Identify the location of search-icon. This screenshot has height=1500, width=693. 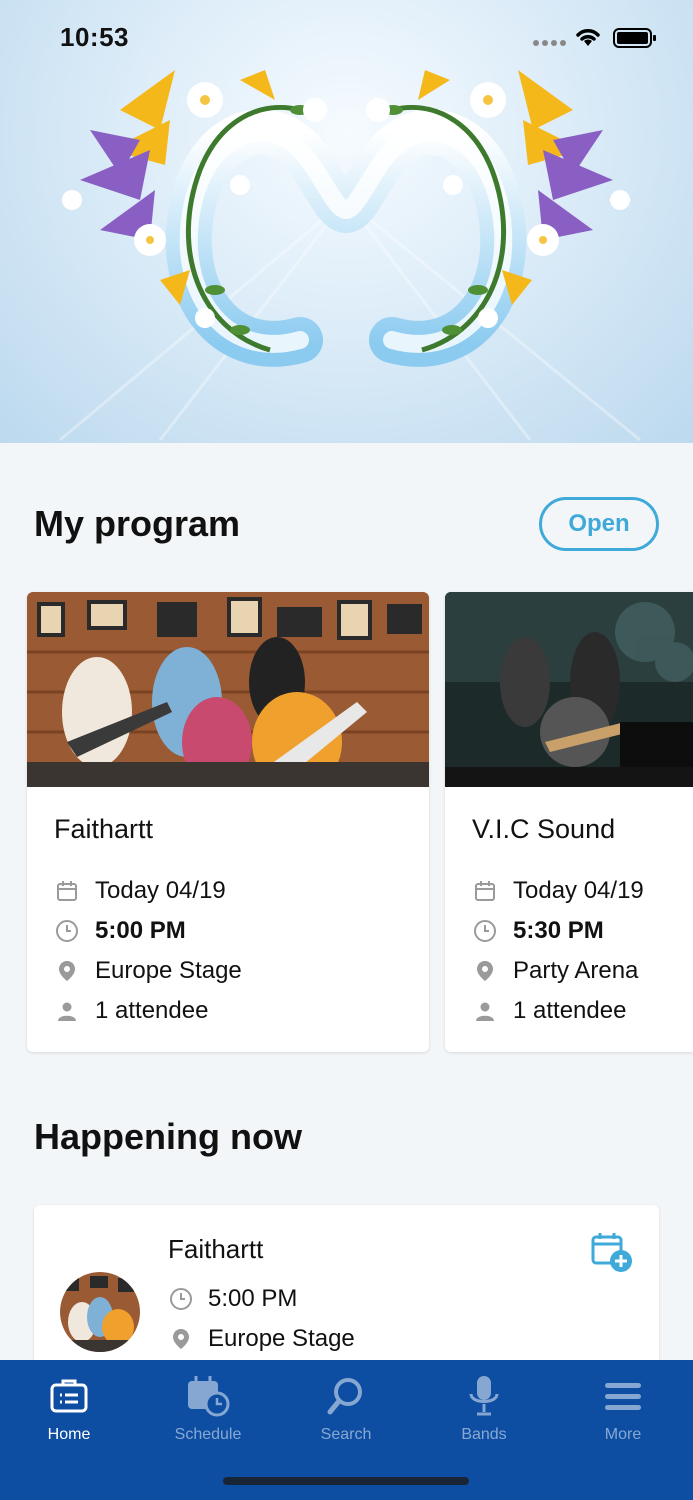
(344, 1396).